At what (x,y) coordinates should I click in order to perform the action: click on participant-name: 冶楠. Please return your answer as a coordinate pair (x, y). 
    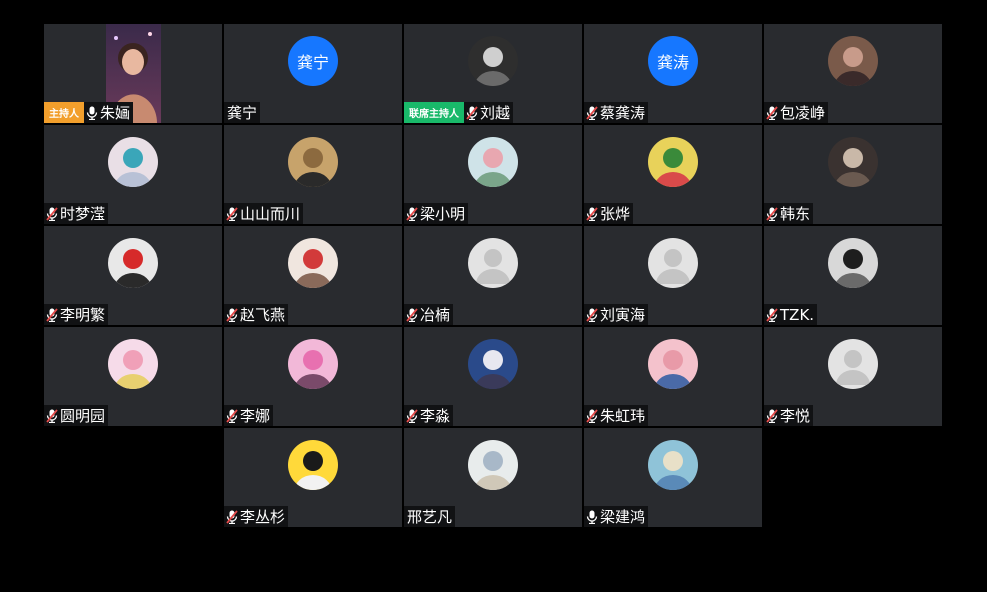
    Looking at the image, I should click on (435, 315).